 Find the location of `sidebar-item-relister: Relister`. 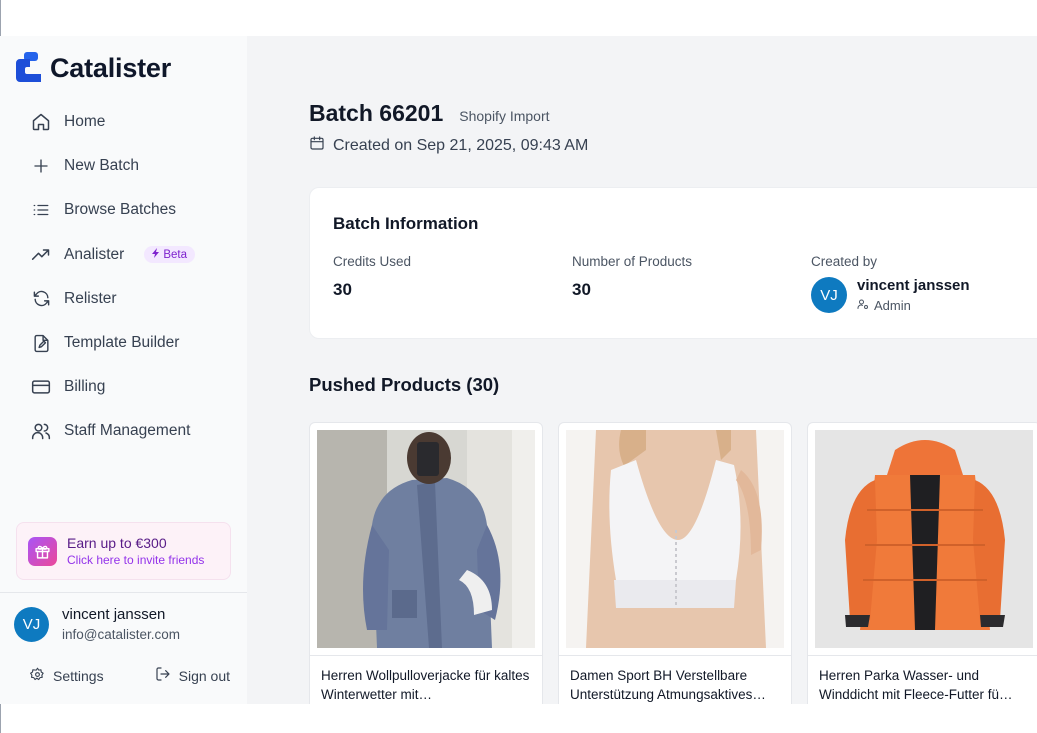

sidebar-item-relister: Relister is located at coordinates (127, 299).